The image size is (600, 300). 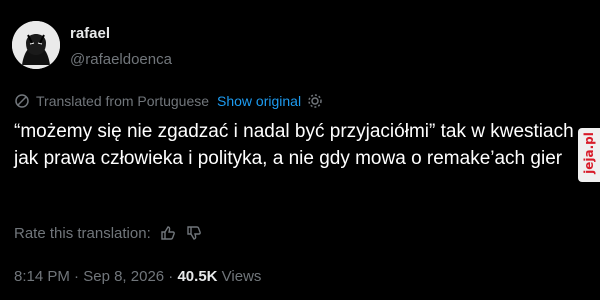 I want to click on tweet-meta: 8:14 PM · Sep 8, 2026 · 40.5K Views, so click(x=137, y=276).